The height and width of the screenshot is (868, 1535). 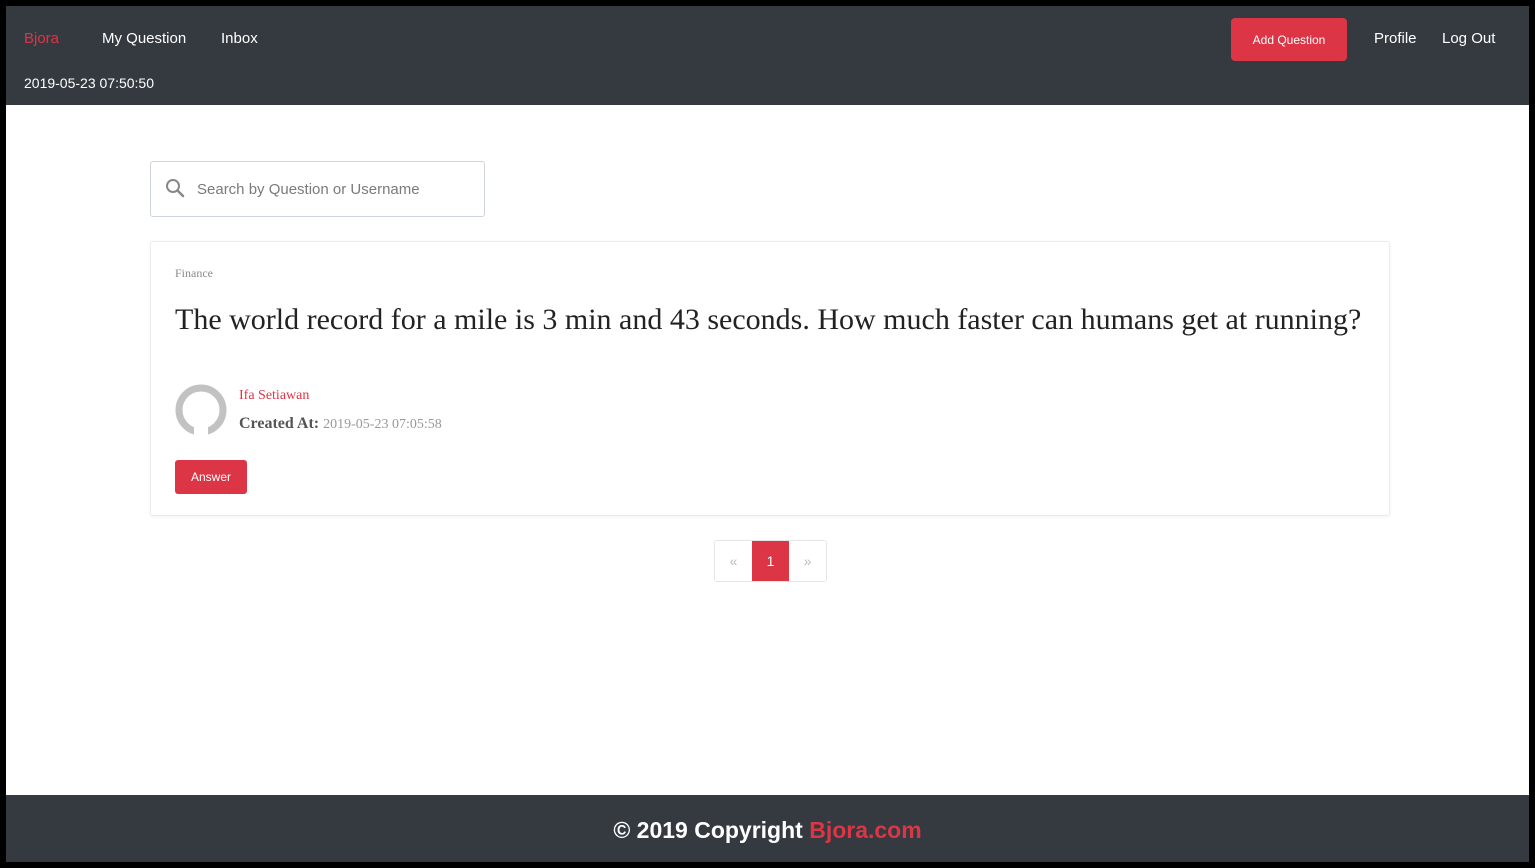 I want to click on pagination-prev: «, so click(x=733, y=561).